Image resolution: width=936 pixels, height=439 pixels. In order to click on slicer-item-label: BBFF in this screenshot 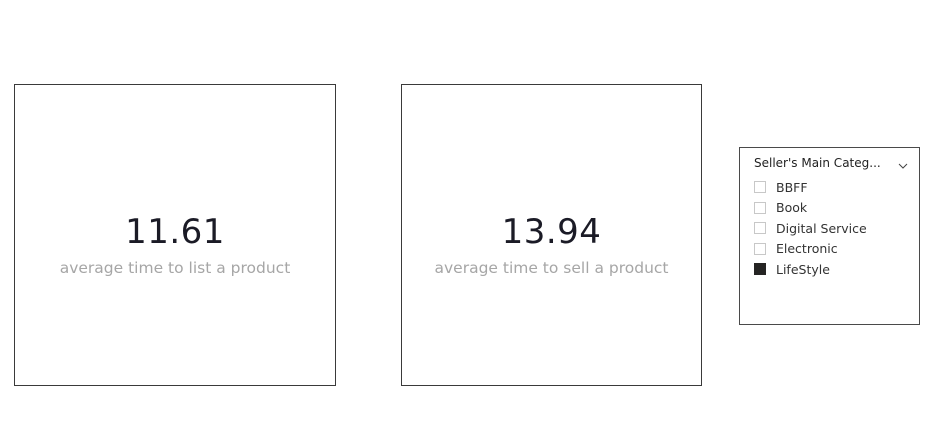, I will do `click(792, 187)`.